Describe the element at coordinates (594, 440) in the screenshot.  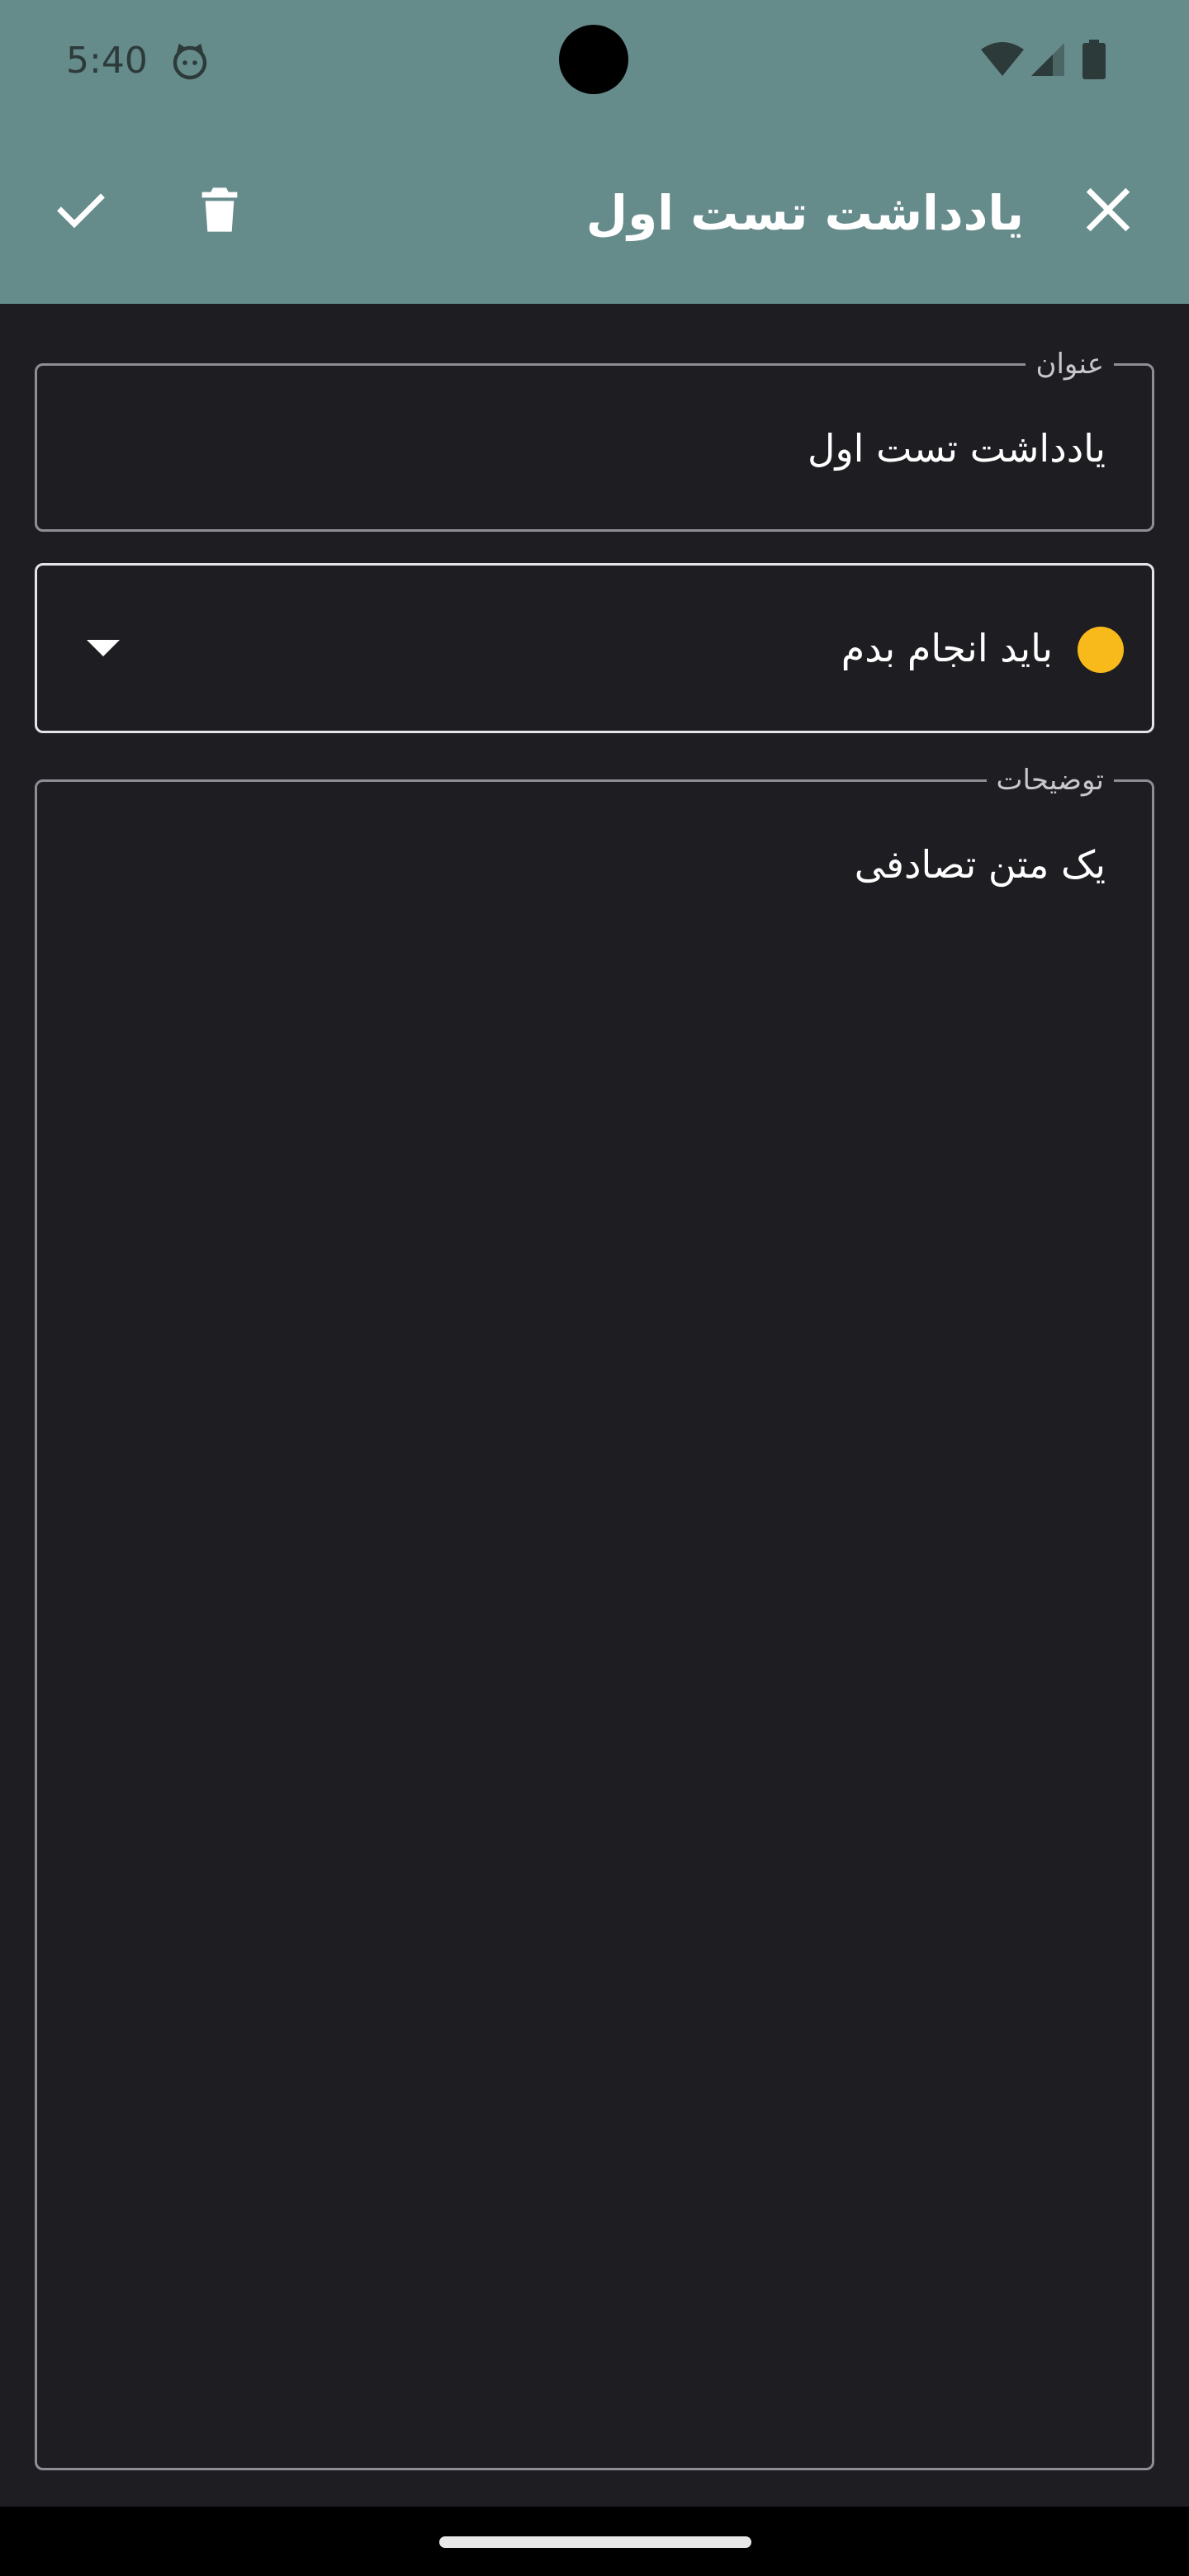
I see `title-field: عنوان یادداشت تست اول` at that location.